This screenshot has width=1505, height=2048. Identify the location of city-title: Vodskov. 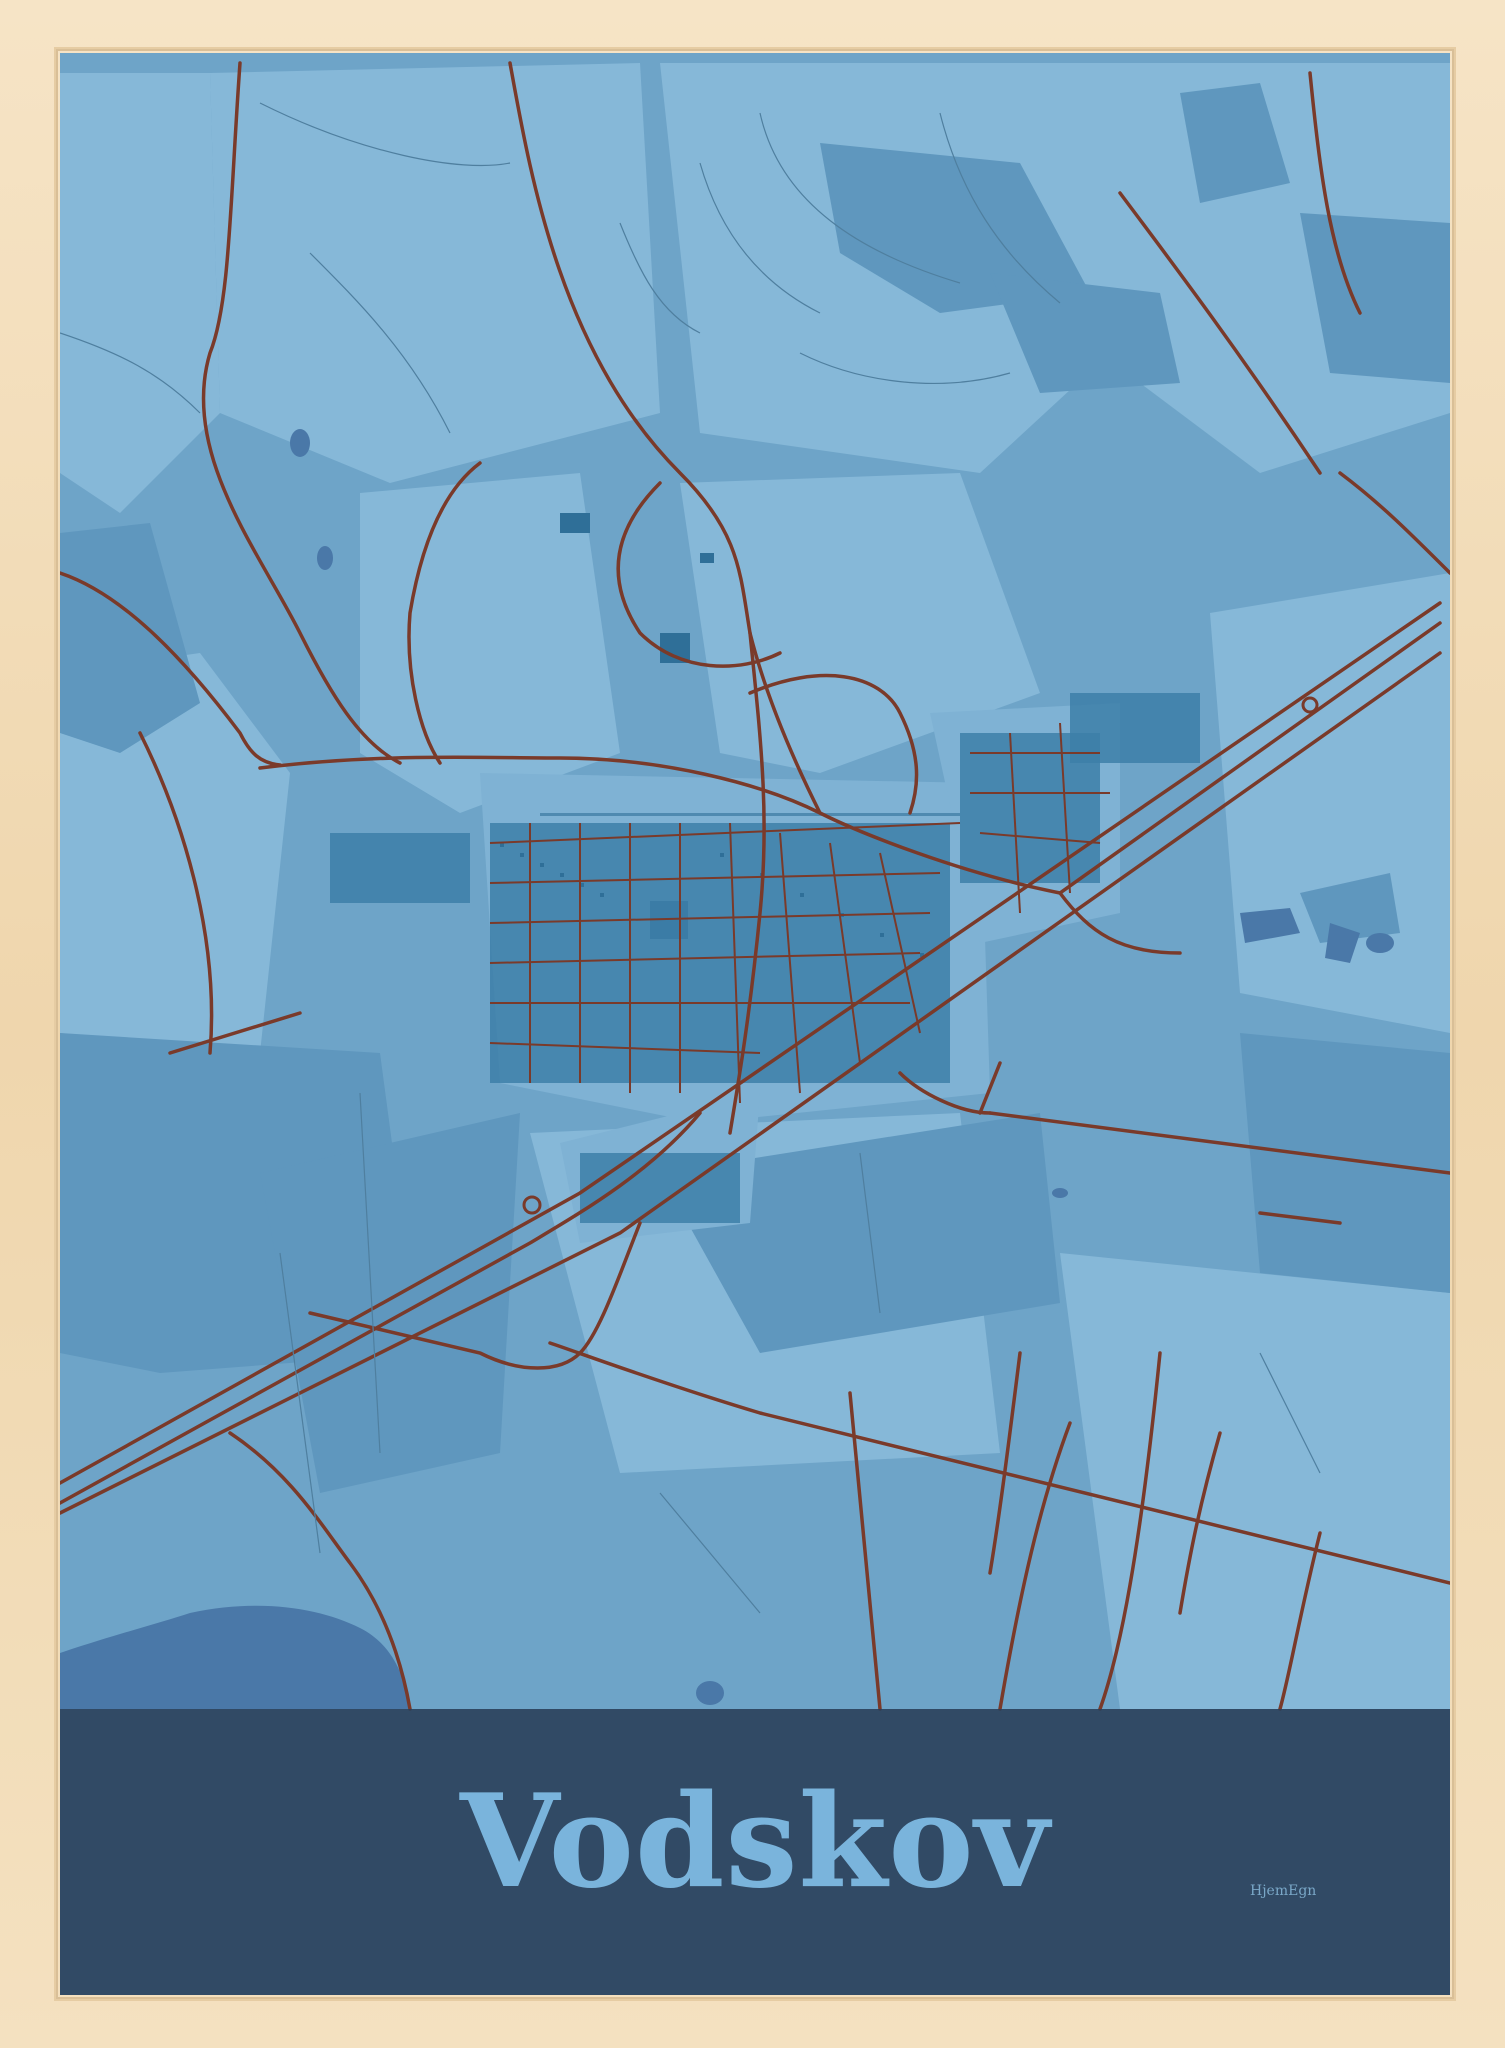
(755, 1842).